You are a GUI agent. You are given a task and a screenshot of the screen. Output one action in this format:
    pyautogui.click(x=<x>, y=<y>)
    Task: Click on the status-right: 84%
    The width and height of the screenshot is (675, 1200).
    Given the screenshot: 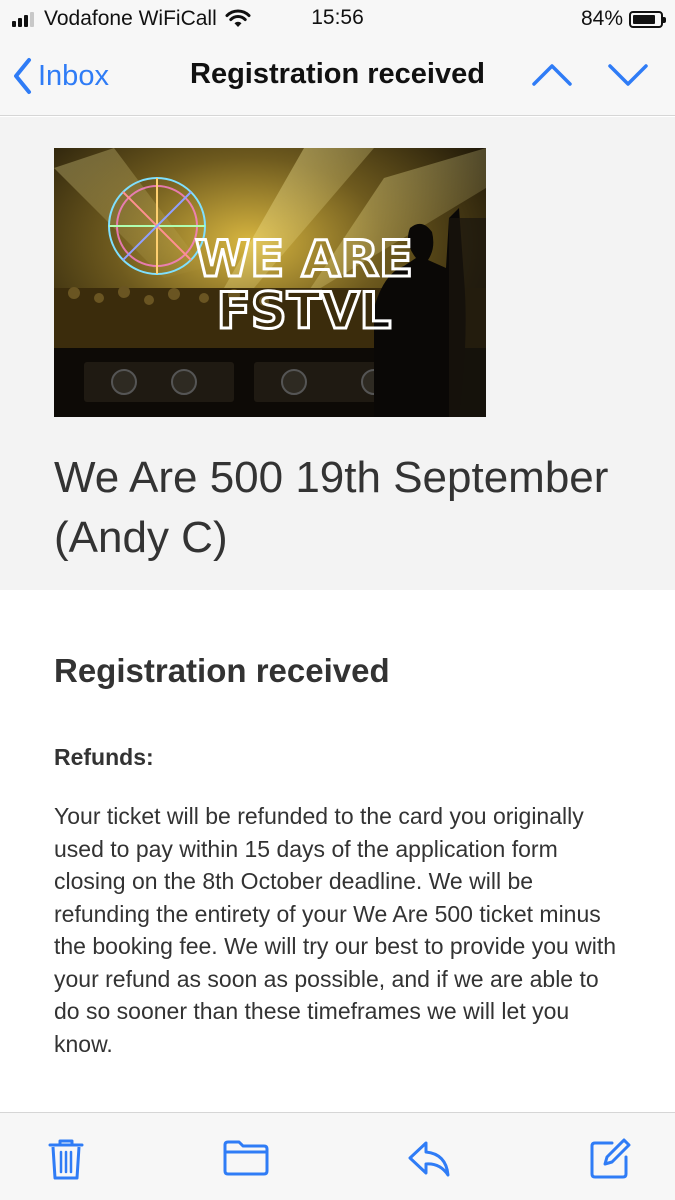 What is the action you would take?
    pyautogui.click(x=623, y=19)
    